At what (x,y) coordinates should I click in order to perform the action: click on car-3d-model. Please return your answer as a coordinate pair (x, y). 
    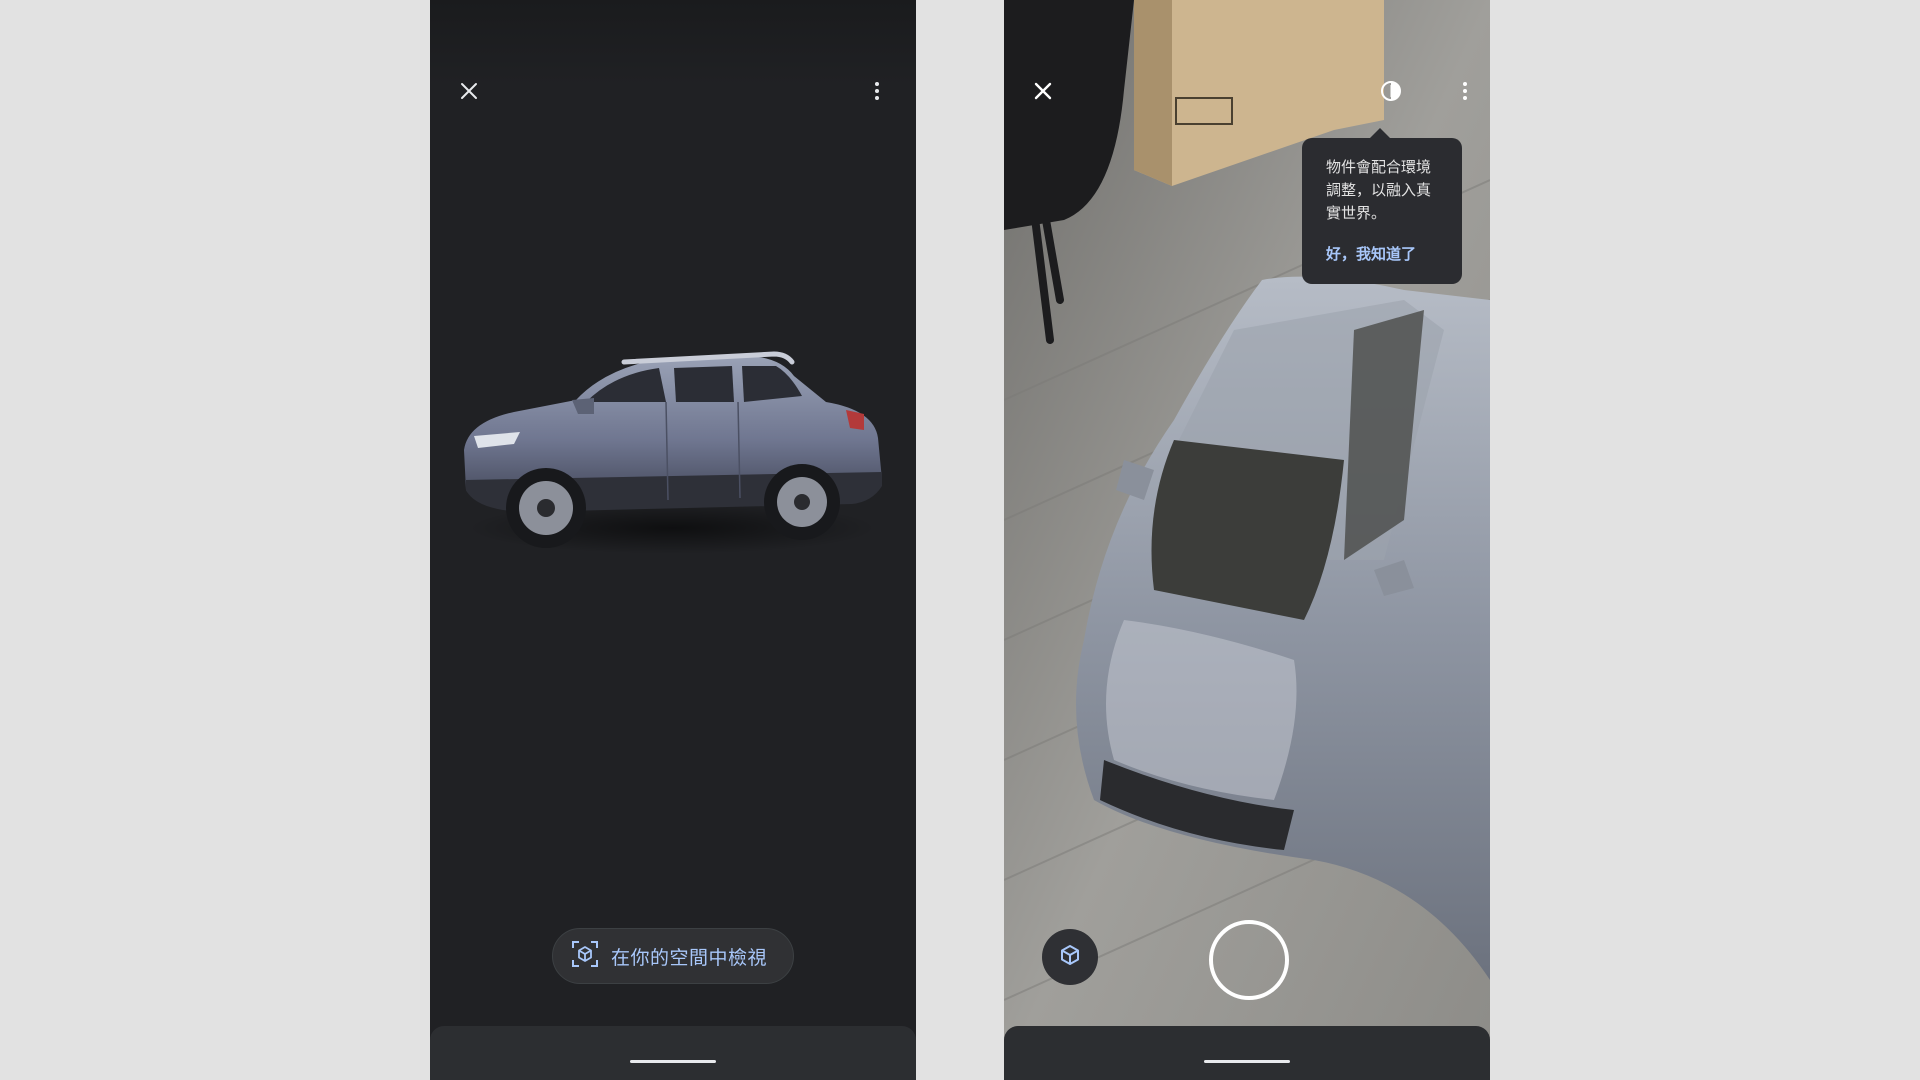
    Looking at the image, I should click on (672, 450).